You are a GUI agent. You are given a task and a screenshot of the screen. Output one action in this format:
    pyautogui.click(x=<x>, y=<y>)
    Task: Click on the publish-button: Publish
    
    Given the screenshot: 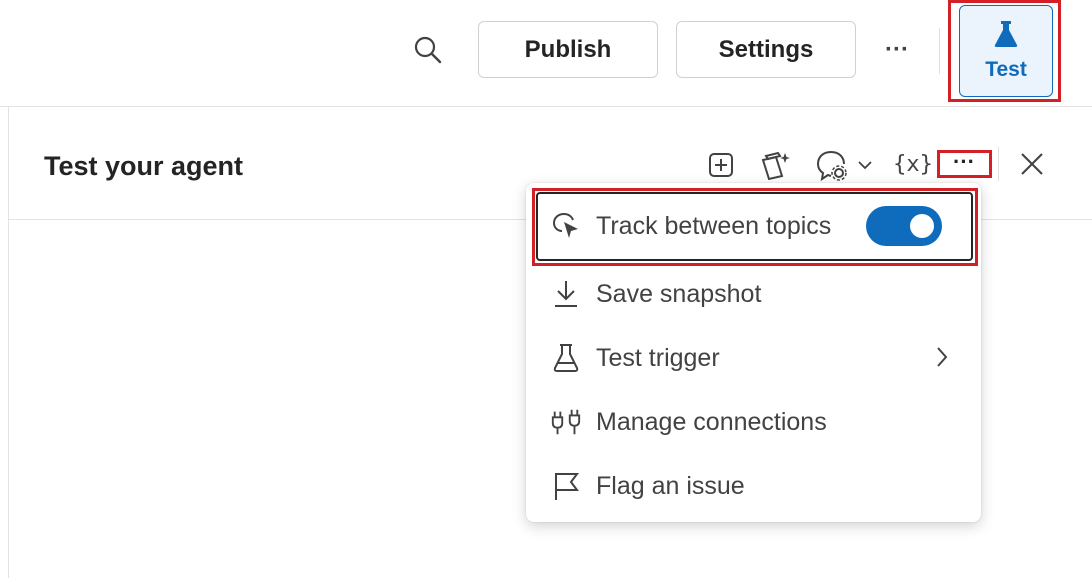 What is the action you would take?
    pyautogui.click(x=568, y=49)
    